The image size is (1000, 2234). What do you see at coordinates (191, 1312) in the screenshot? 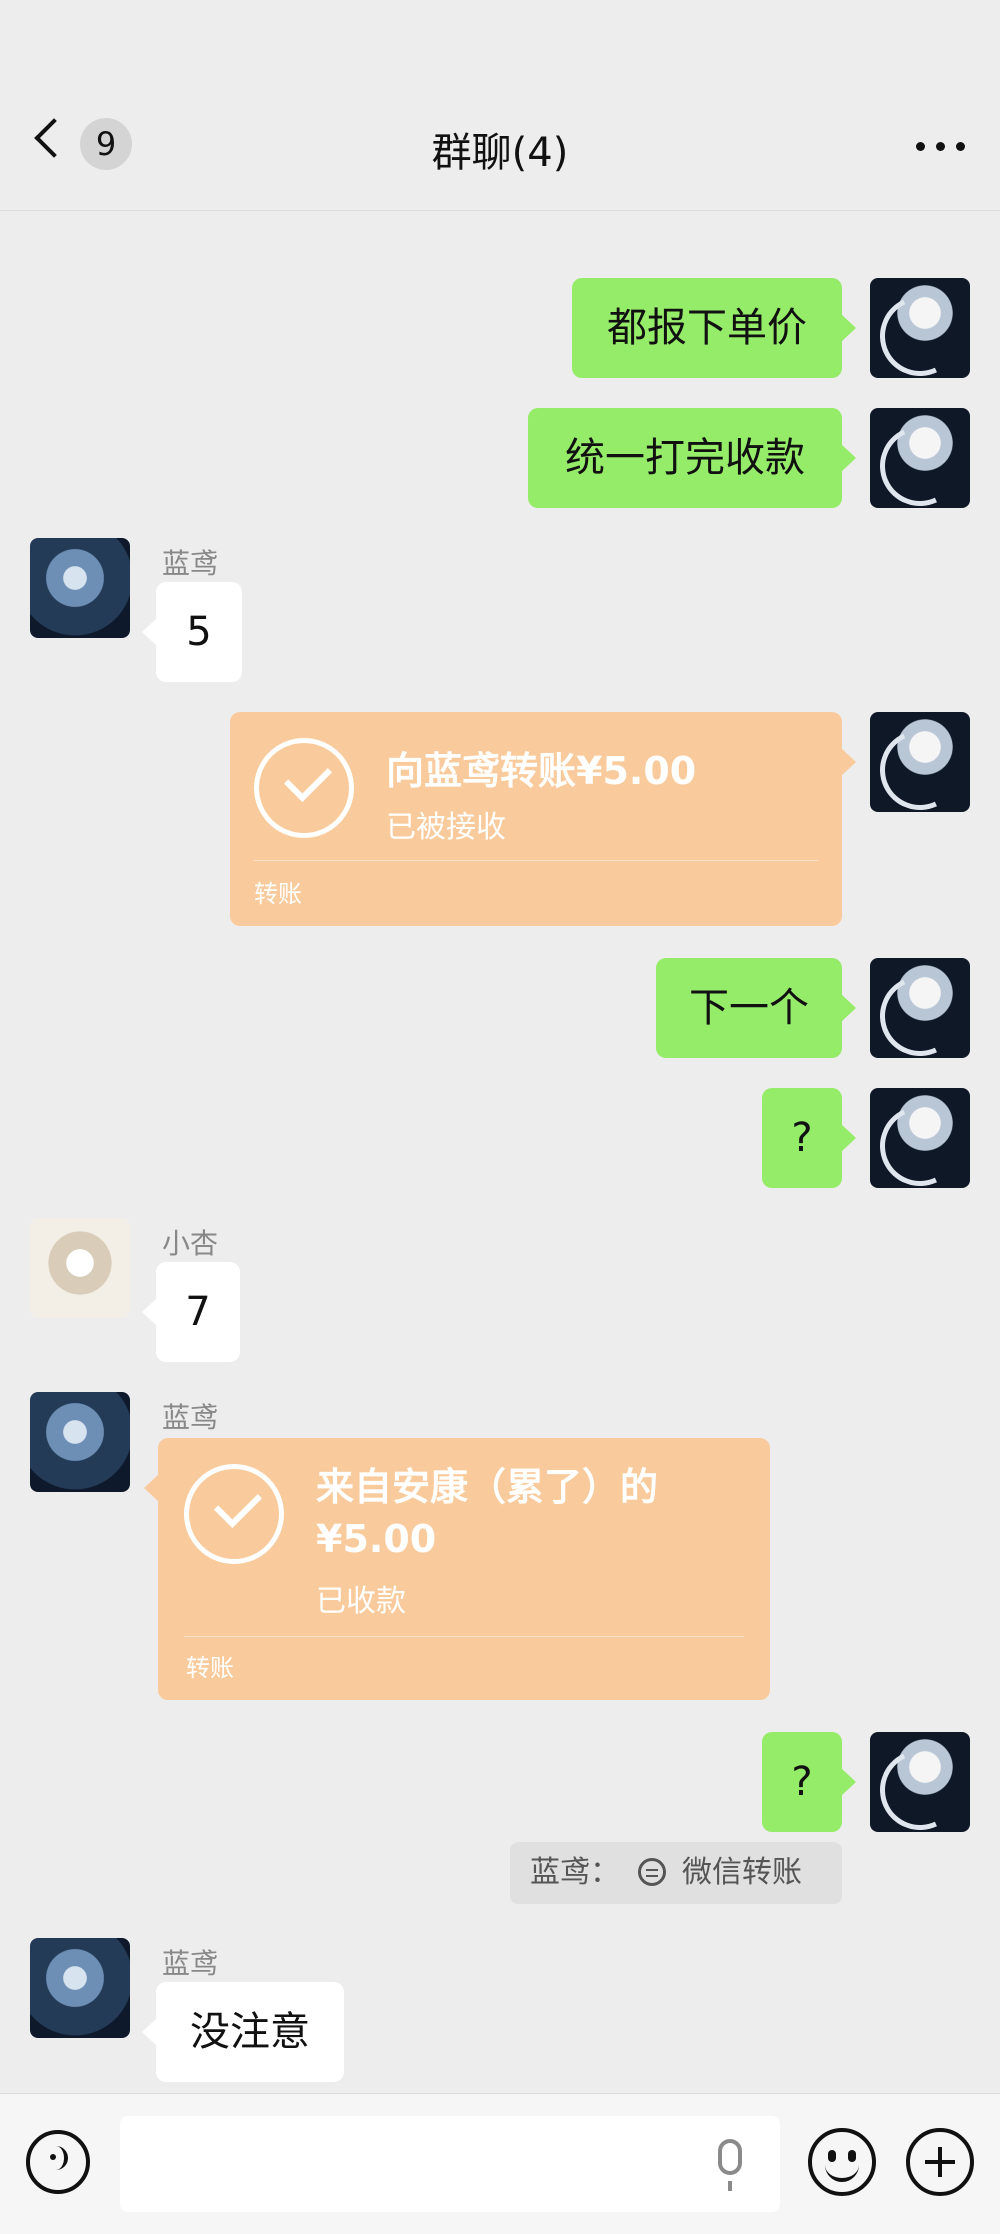
I see `other-message-bubble: 7` at bounding box center [191, 1312].